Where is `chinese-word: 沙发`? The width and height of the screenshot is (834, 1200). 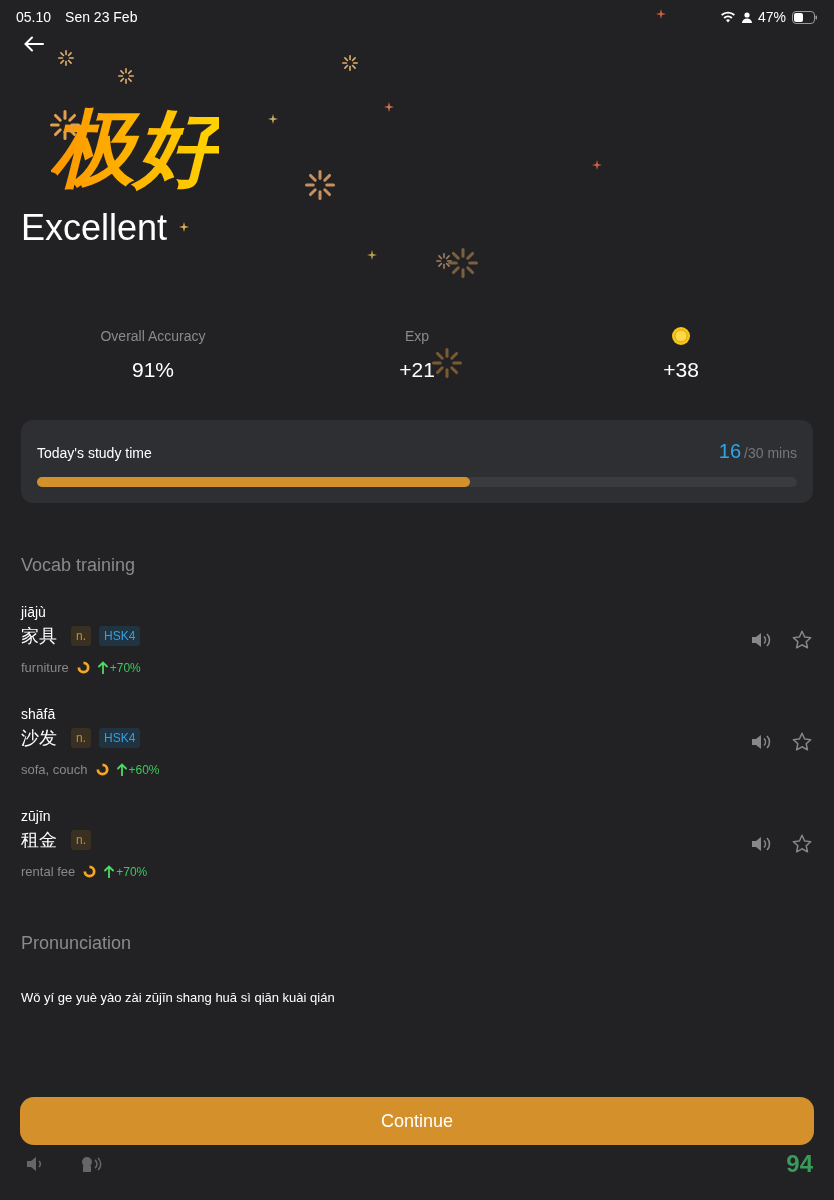 chinese-word: 沙发 is located at coordinates (39, 738).